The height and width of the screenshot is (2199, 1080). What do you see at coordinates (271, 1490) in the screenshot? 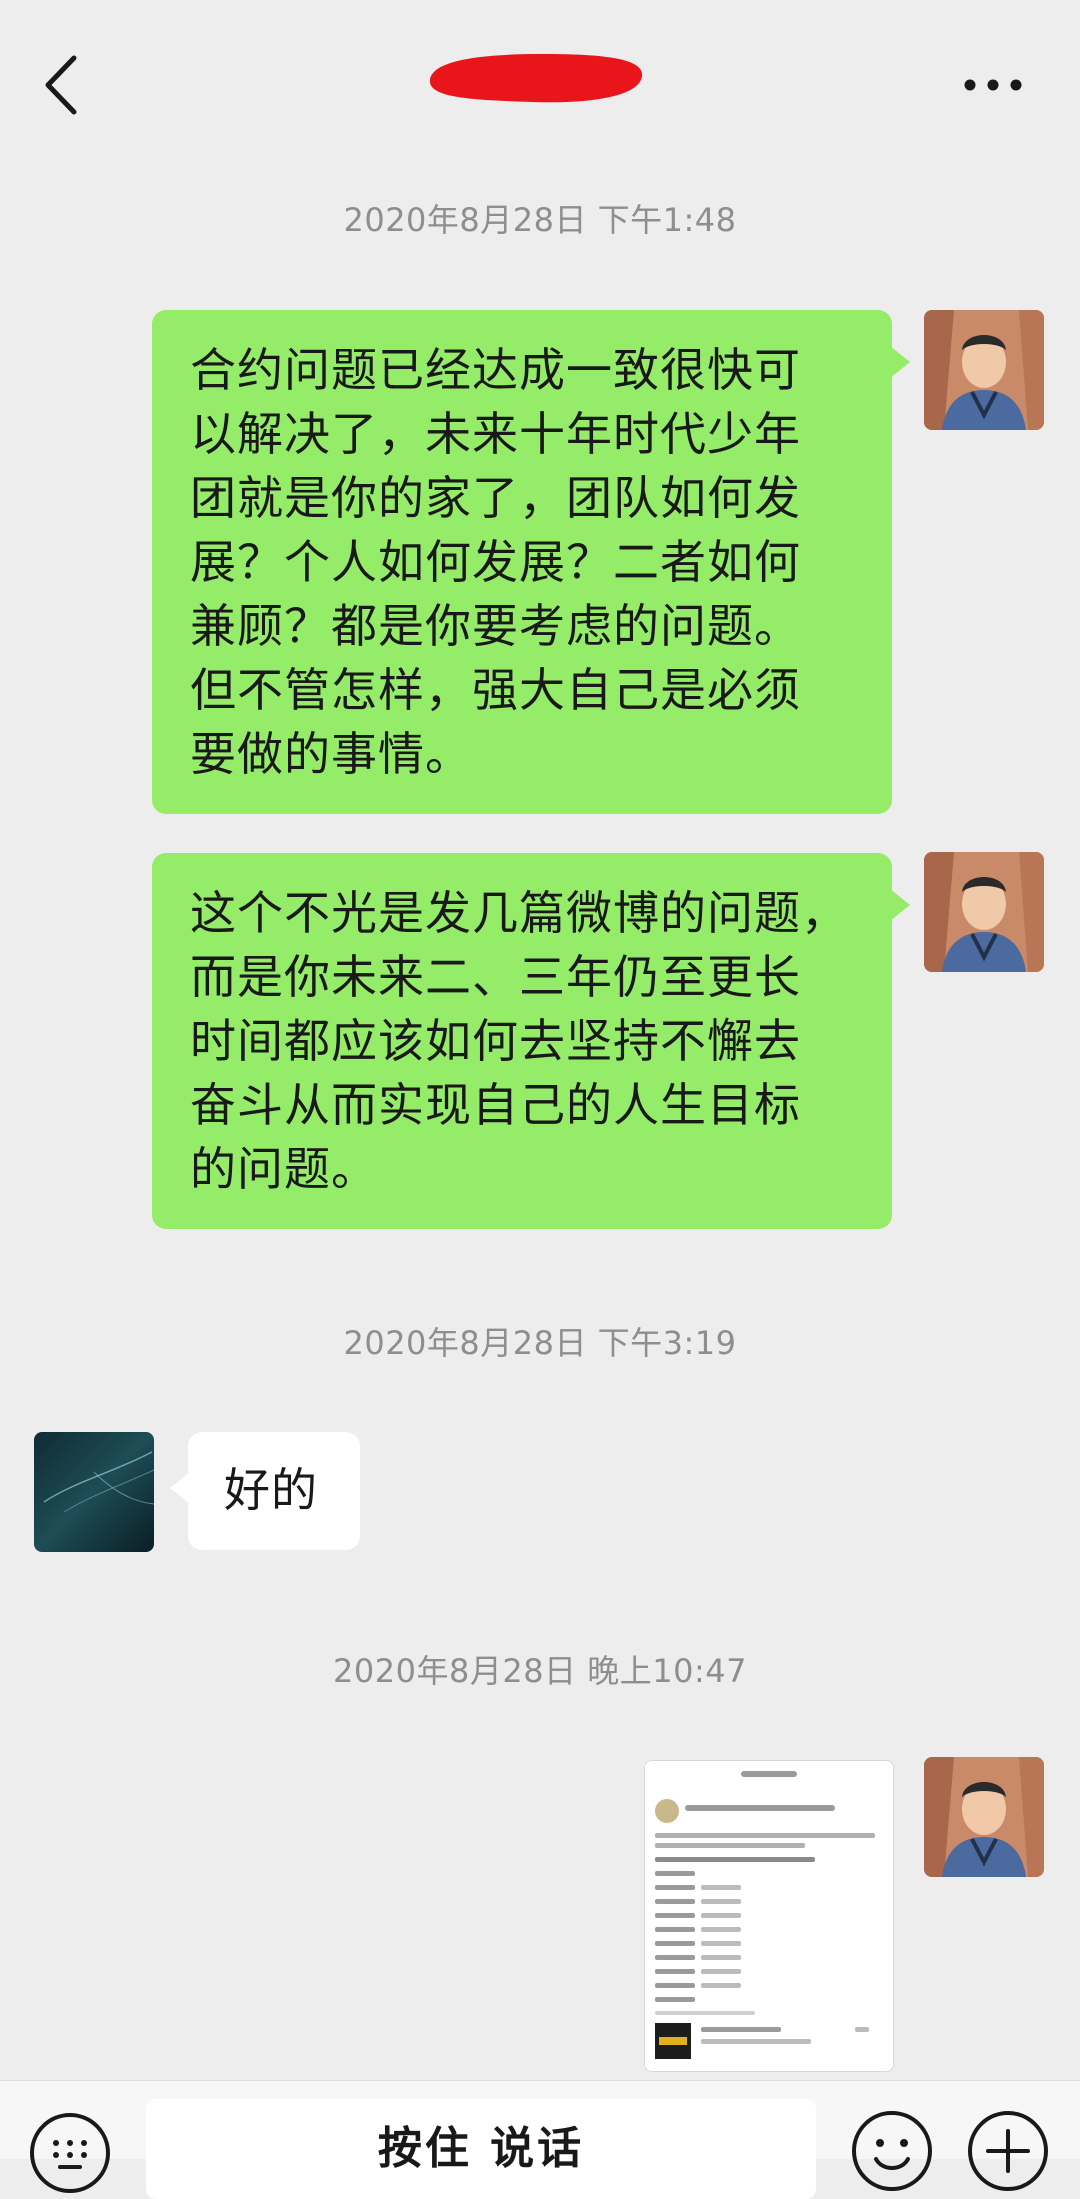
I see `message-text: 好的` at bounding box center [271, 1490].